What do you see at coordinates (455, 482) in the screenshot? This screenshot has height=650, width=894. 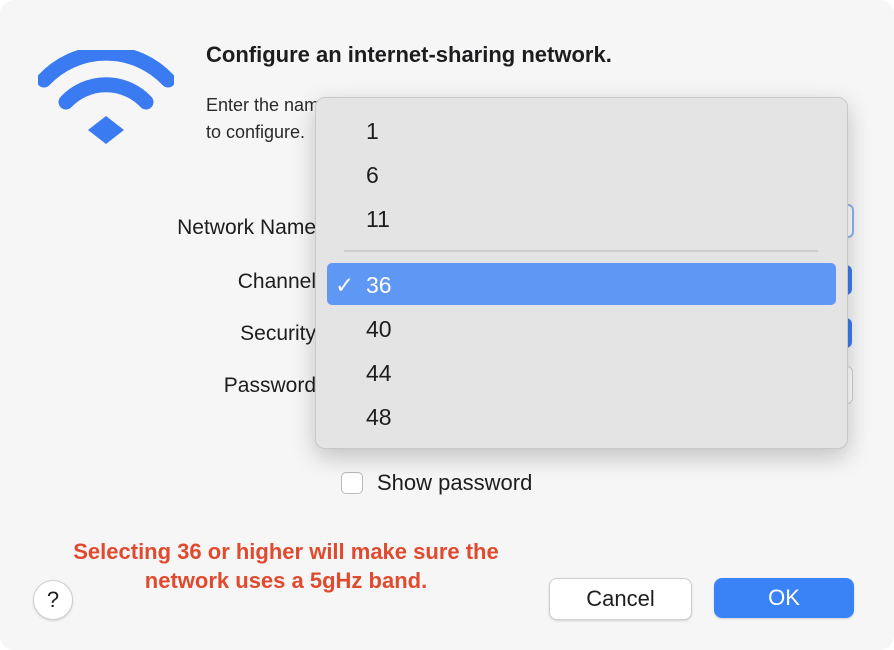 I see `show-password-label: Show password` at bounding box center [455, 482].